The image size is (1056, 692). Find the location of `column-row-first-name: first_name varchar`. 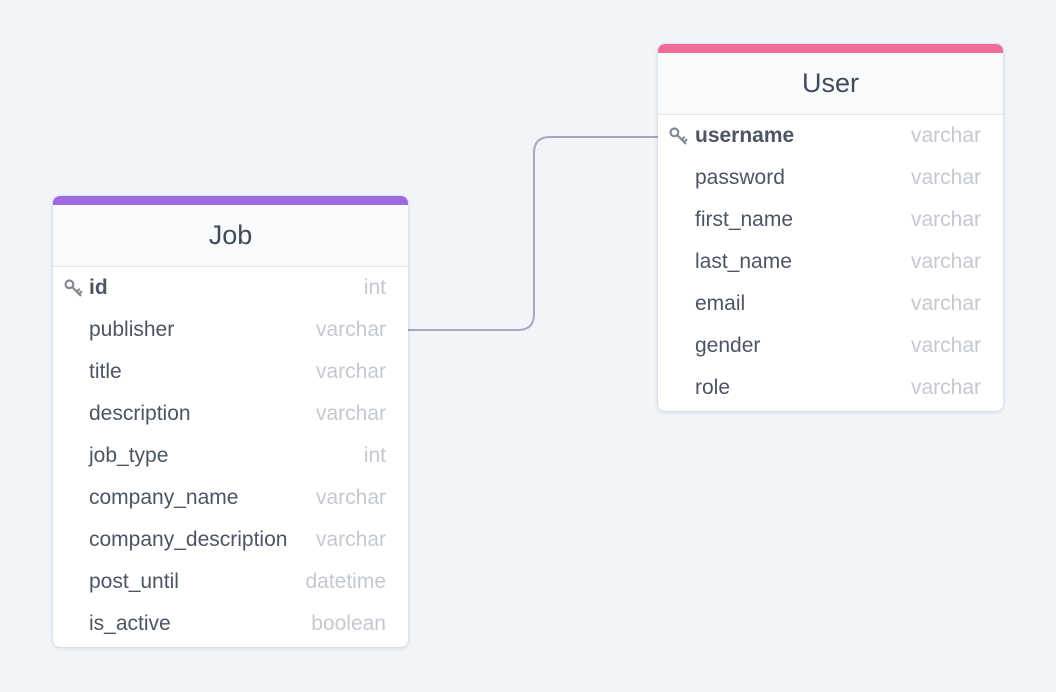

column-row-first-name: first_name varchar is located at coordinates (830, 220).